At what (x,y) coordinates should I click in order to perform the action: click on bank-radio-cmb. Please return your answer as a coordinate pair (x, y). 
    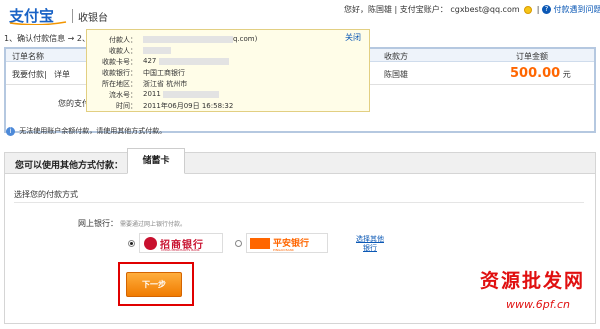
    Looking at the image, I should click on (131, 243).